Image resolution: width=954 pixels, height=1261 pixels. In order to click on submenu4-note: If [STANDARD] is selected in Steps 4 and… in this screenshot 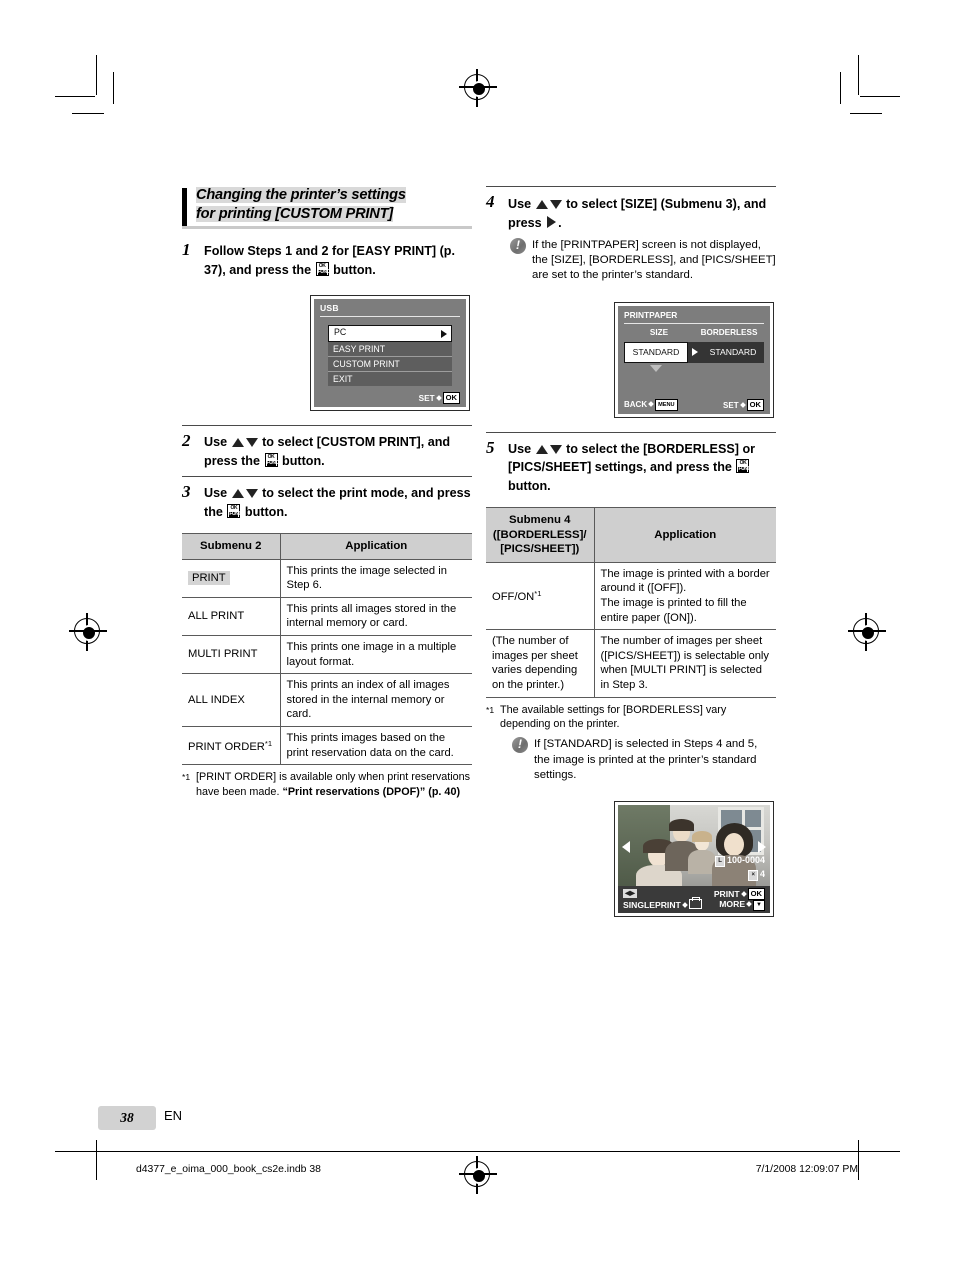, I will do `click(643, 760)`.